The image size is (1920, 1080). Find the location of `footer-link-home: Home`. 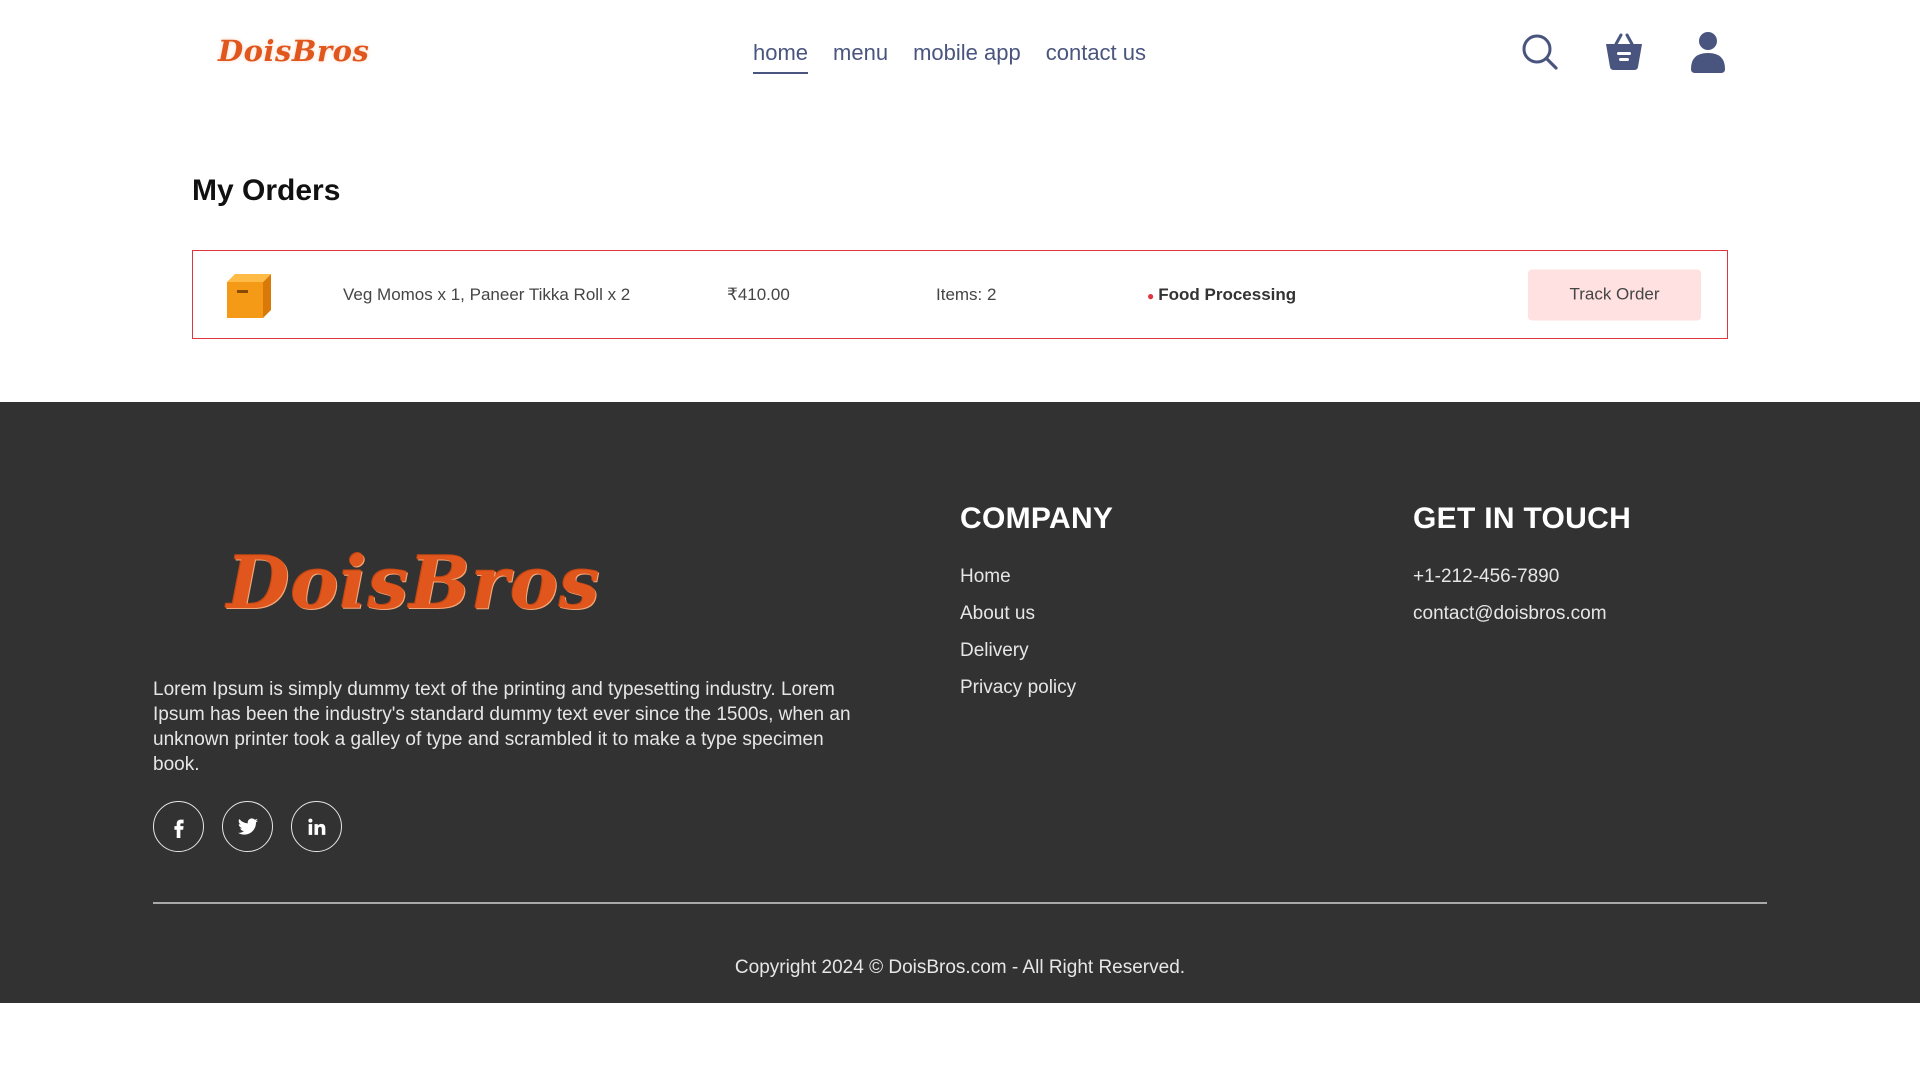

footer-link-home: Home is located at coordinates (1036, 576).